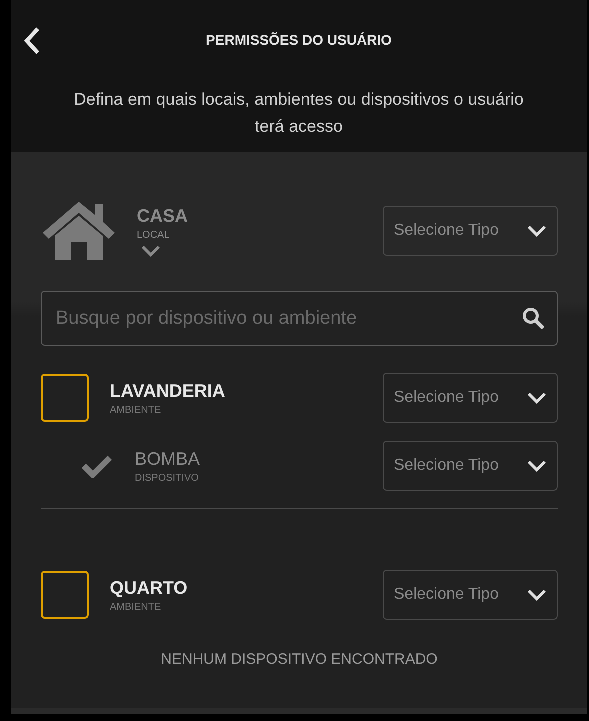 The image size is (589, 721). What do you see at coordinates (533, 318) in the screenshot?
I see `search-icon` at bounding box center [533, 318].